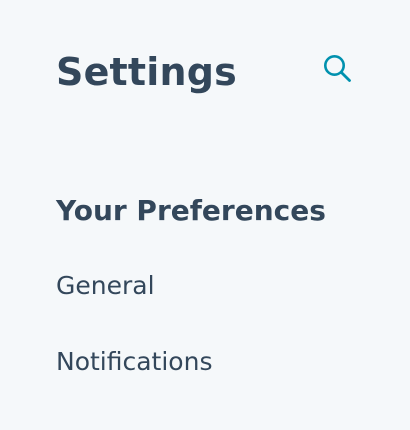  I want to click on sidebar-item-general: General, so click(105, 286).